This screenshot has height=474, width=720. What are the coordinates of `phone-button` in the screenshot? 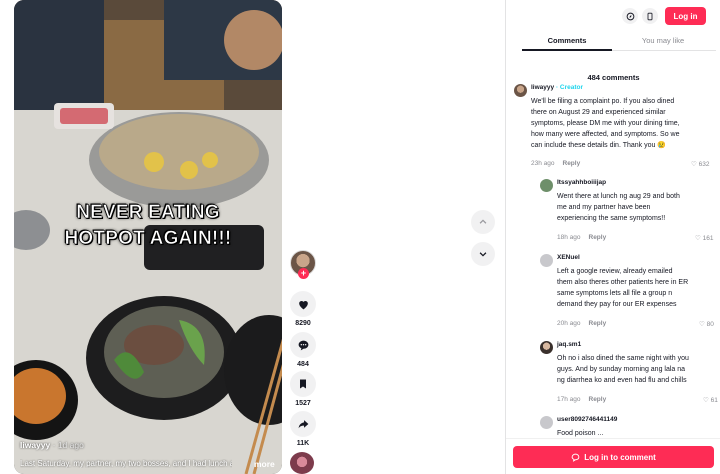 It's located at (650, 16).